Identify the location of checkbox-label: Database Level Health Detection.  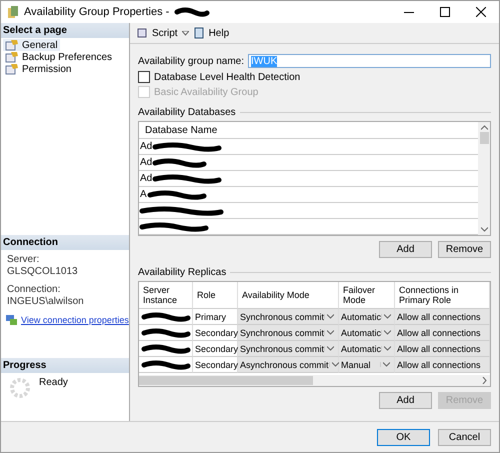
(227, 77).